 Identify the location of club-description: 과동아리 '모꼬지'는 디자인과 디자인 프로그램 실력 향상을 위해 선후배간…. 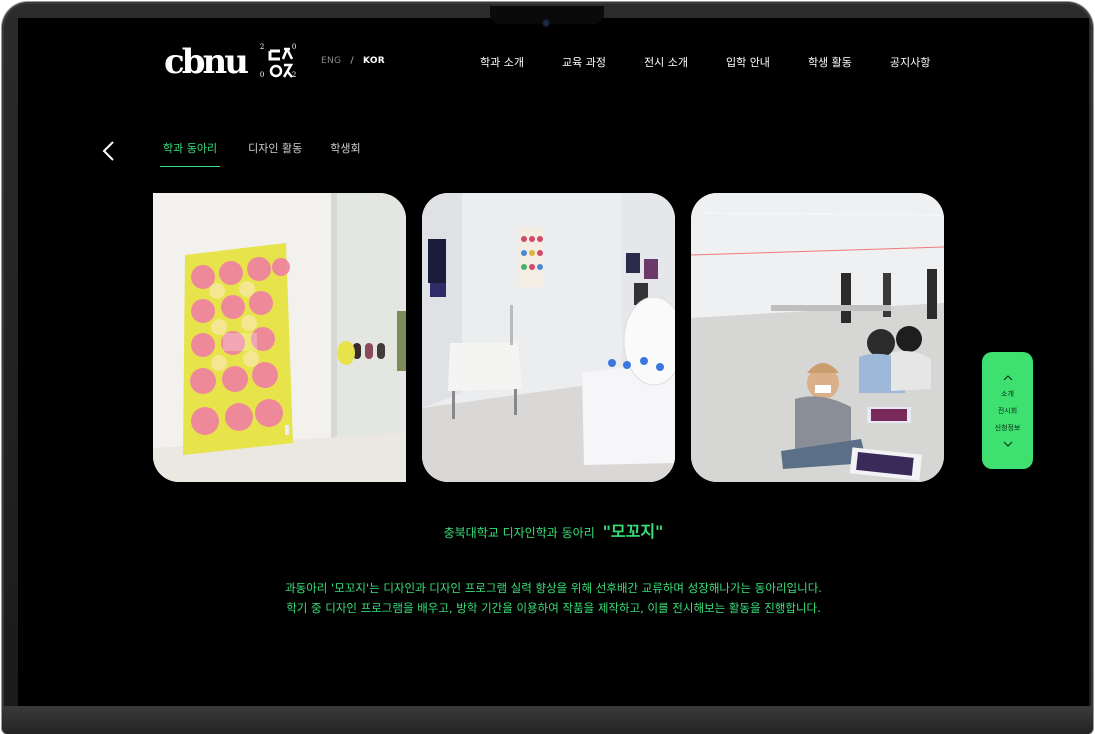
(553, 598).